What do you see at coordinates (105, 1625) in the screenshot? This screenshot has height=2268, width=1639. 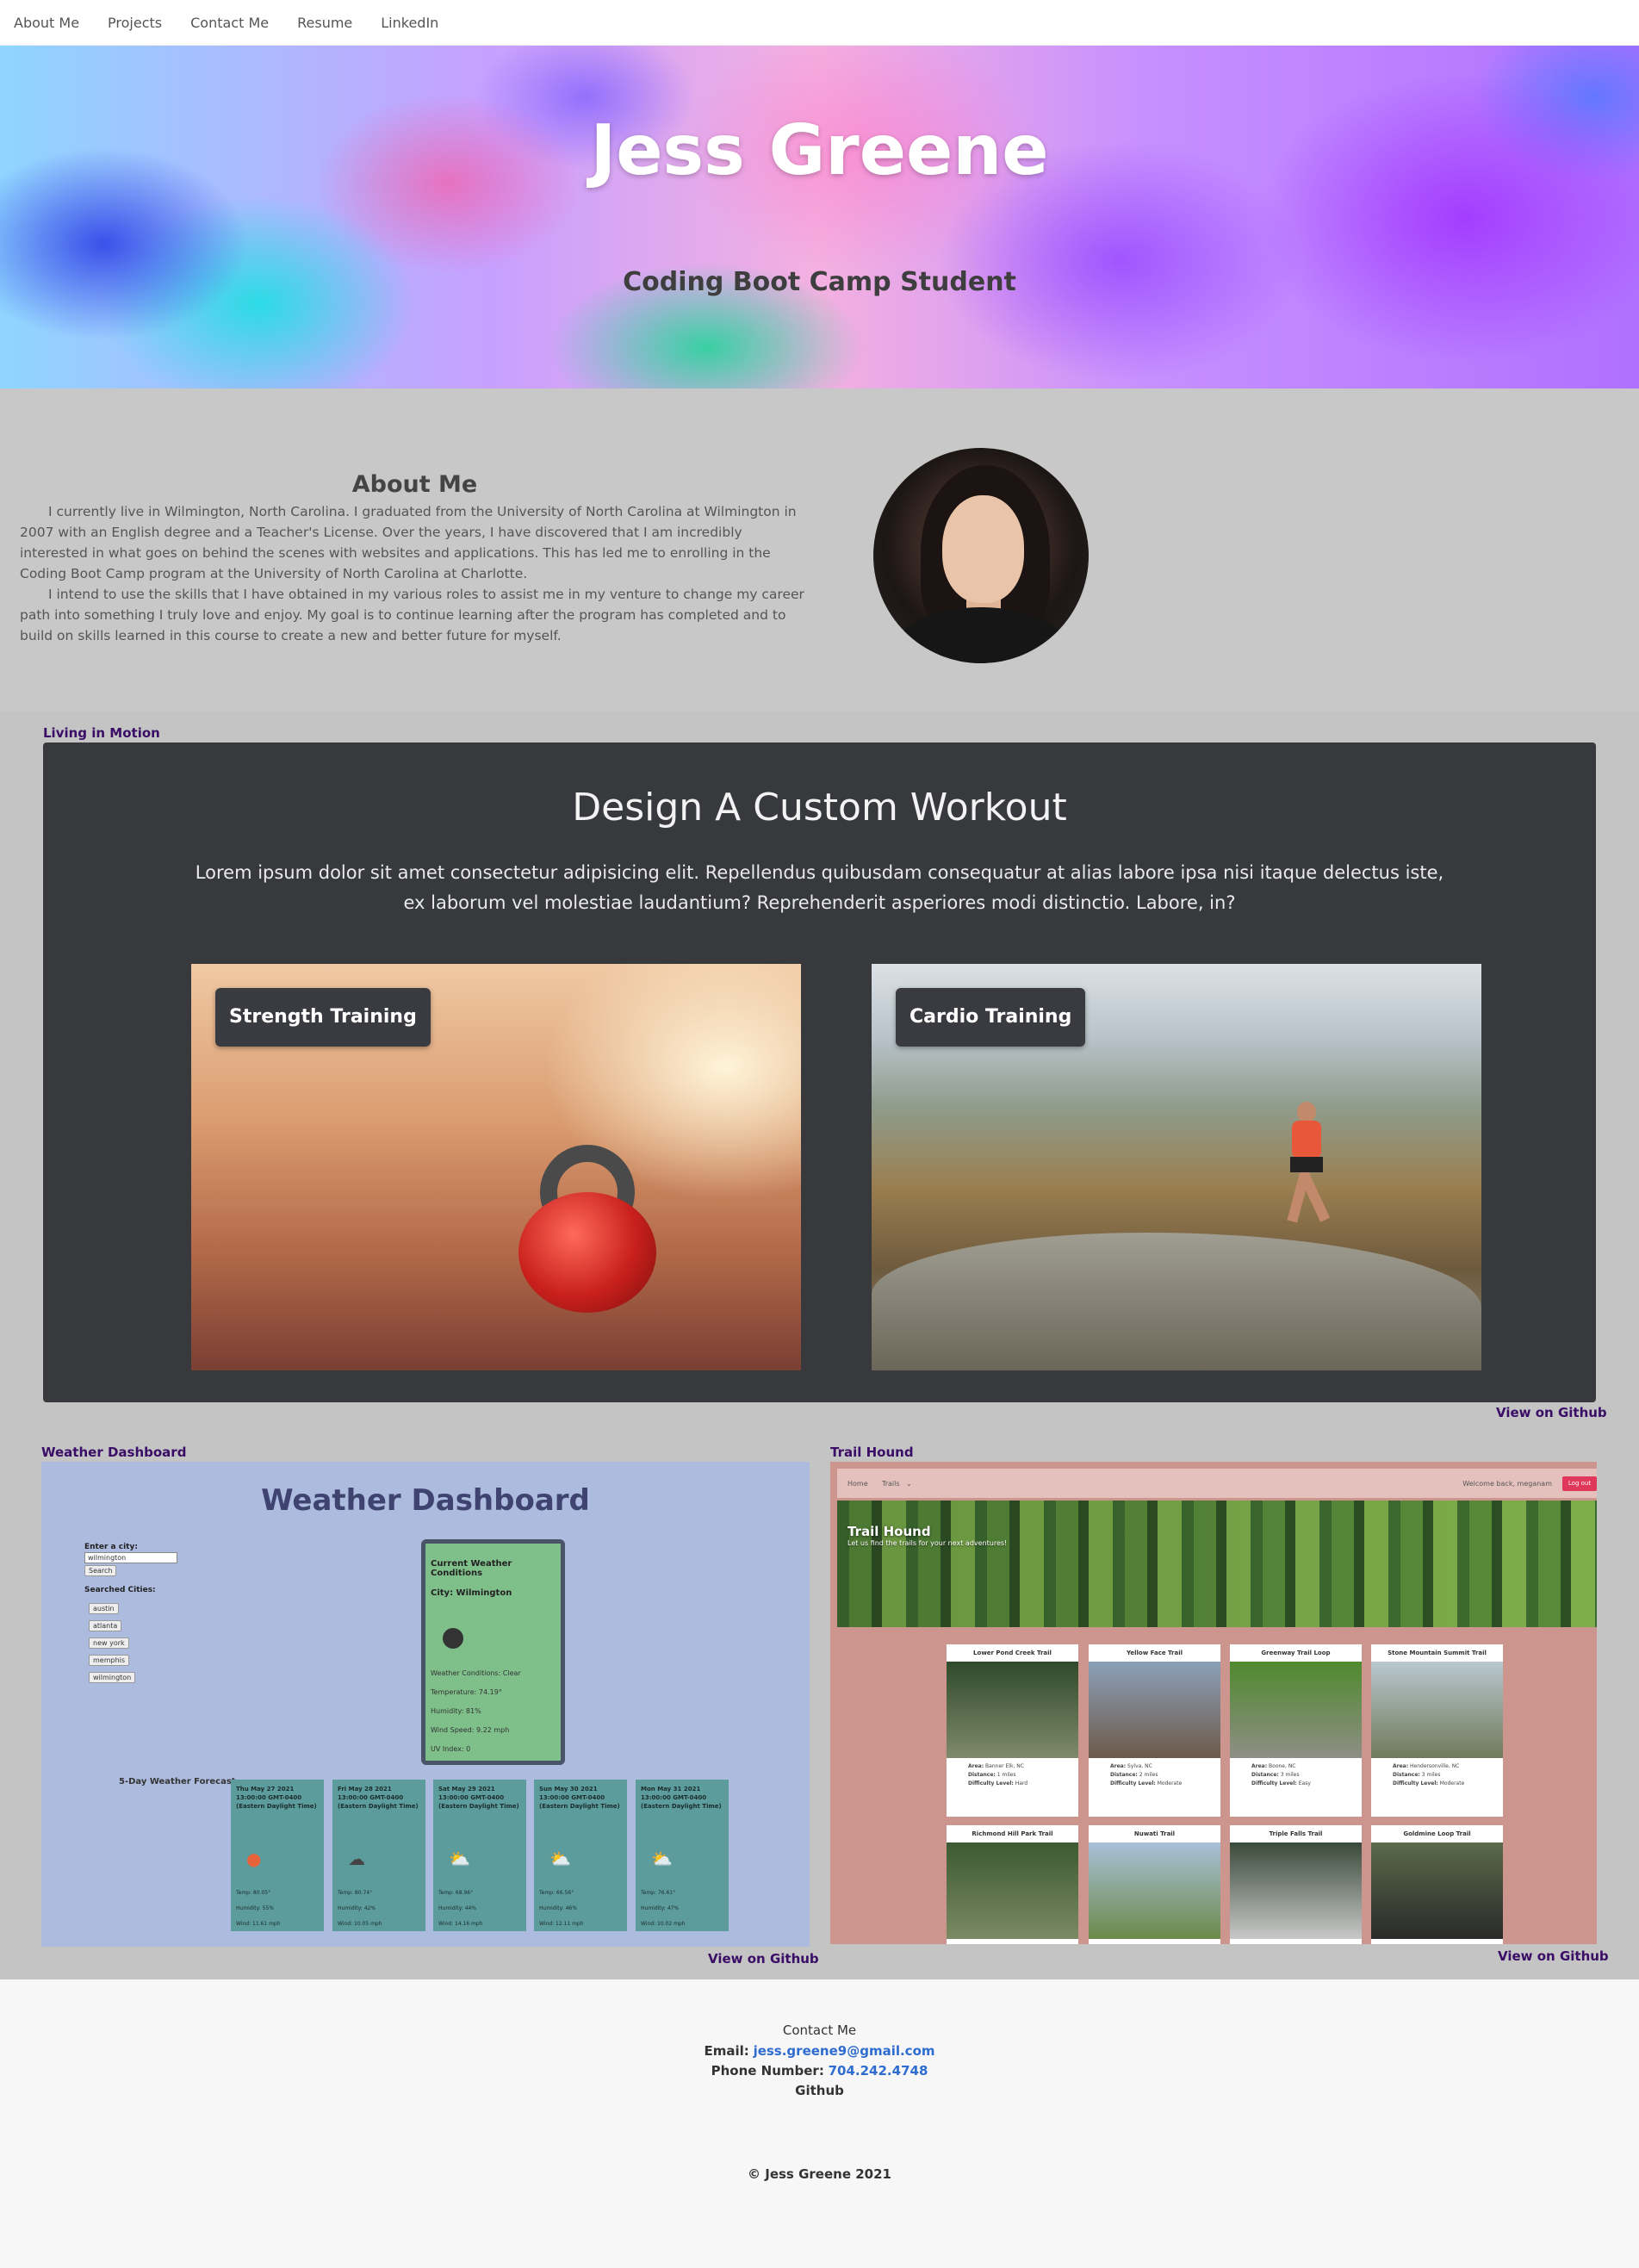 I see `city-button: atlanta` at bounding box center [105, 1625].